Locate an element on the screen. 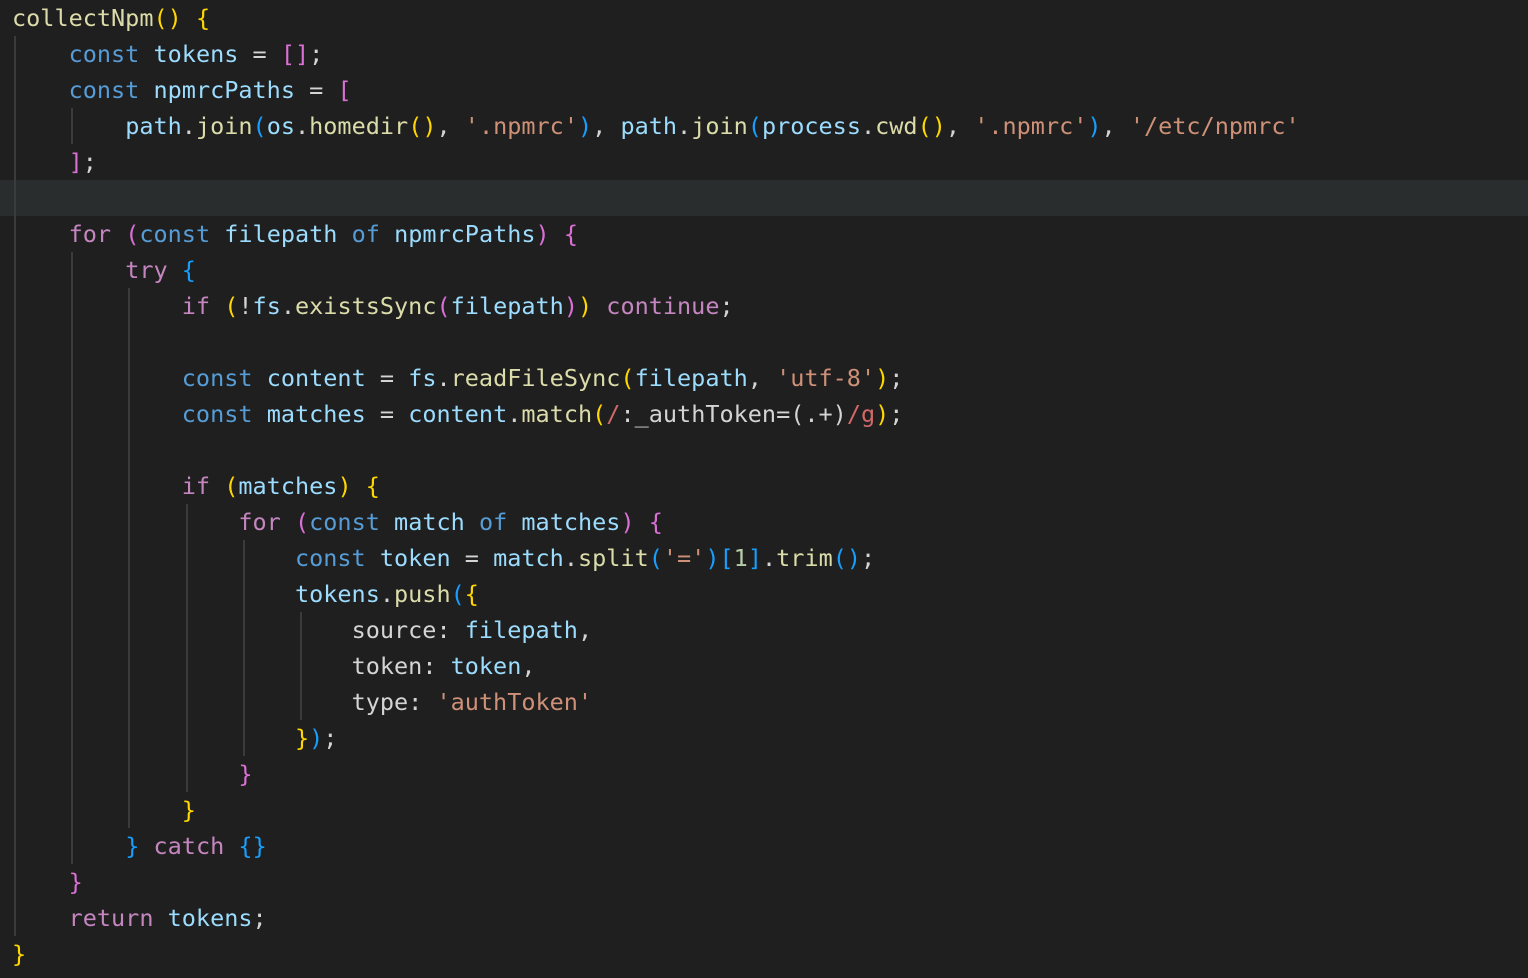 This screenshot has width=1528, height=978. code-line: try { is located at coordinates (764, 270).